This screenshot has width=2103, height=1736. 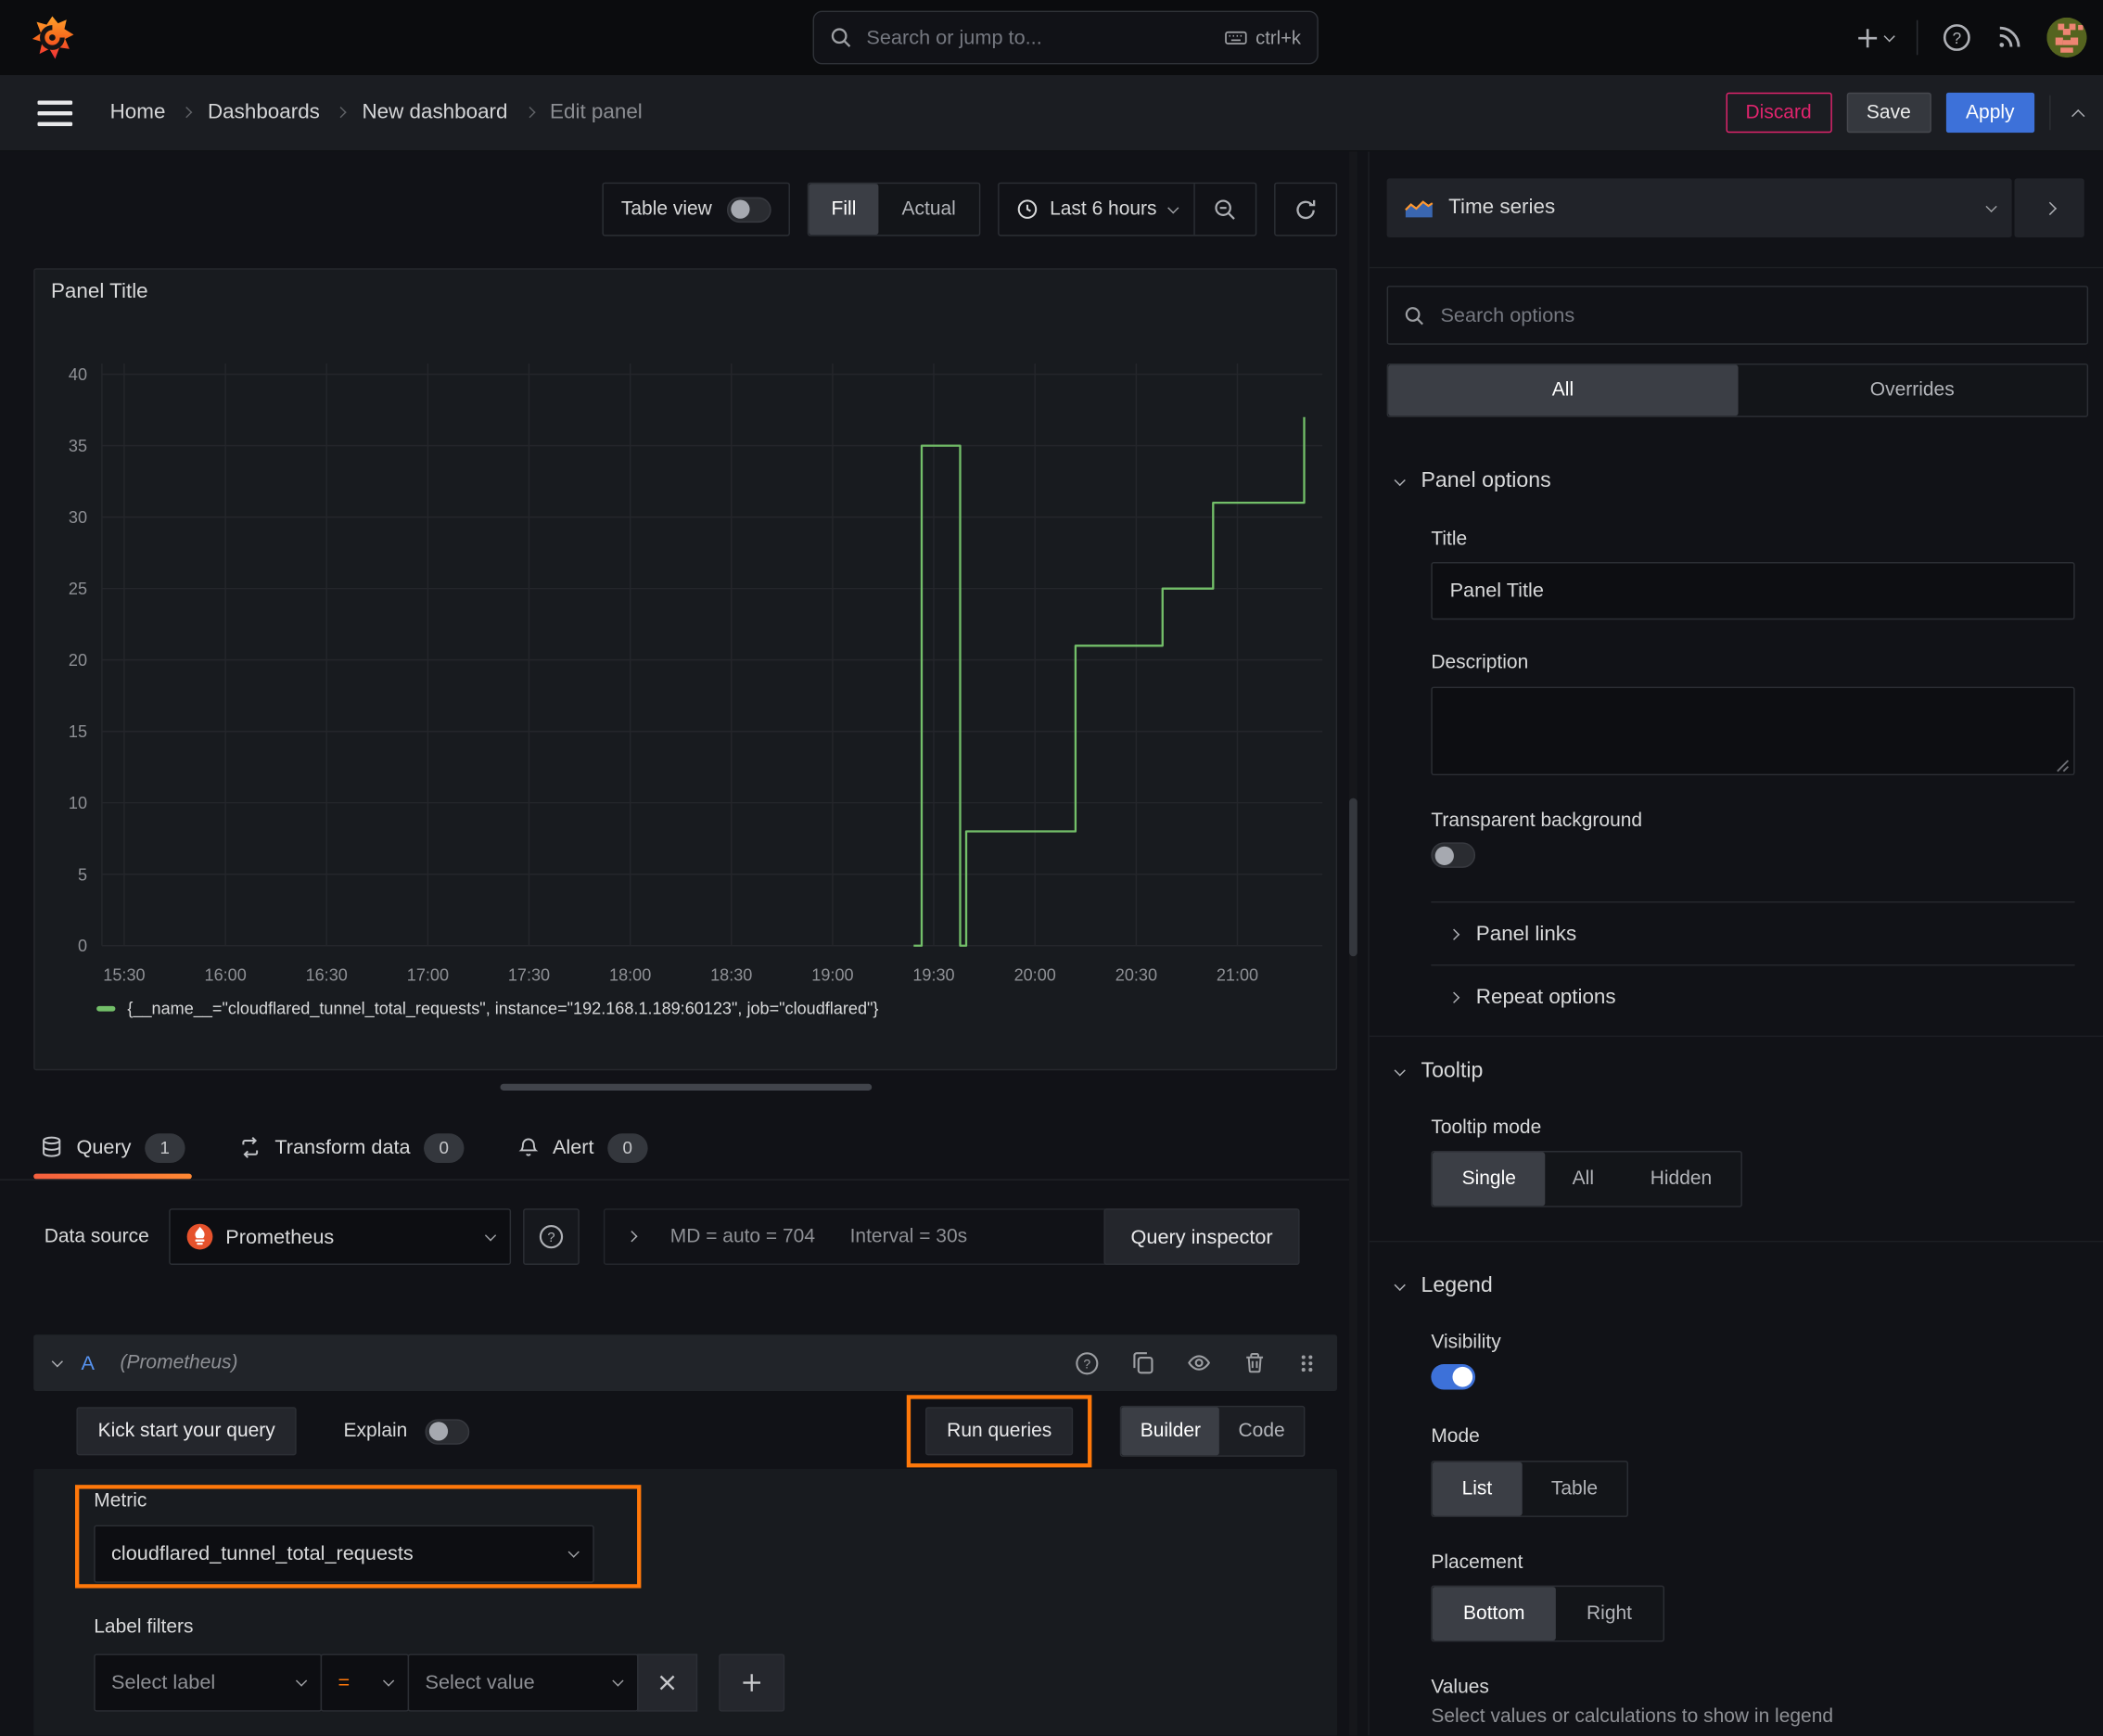 What do you see at coordinates (1754, 315) in the screenshot?
I see `options-search-input` at bounding box center [1754, 315].